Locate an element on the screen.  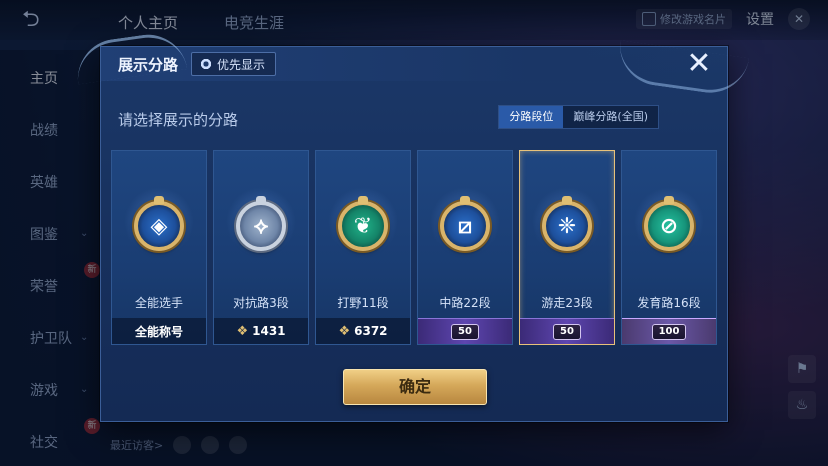
lane-card-label: 中路22段 is located at coordinates (465, 303).